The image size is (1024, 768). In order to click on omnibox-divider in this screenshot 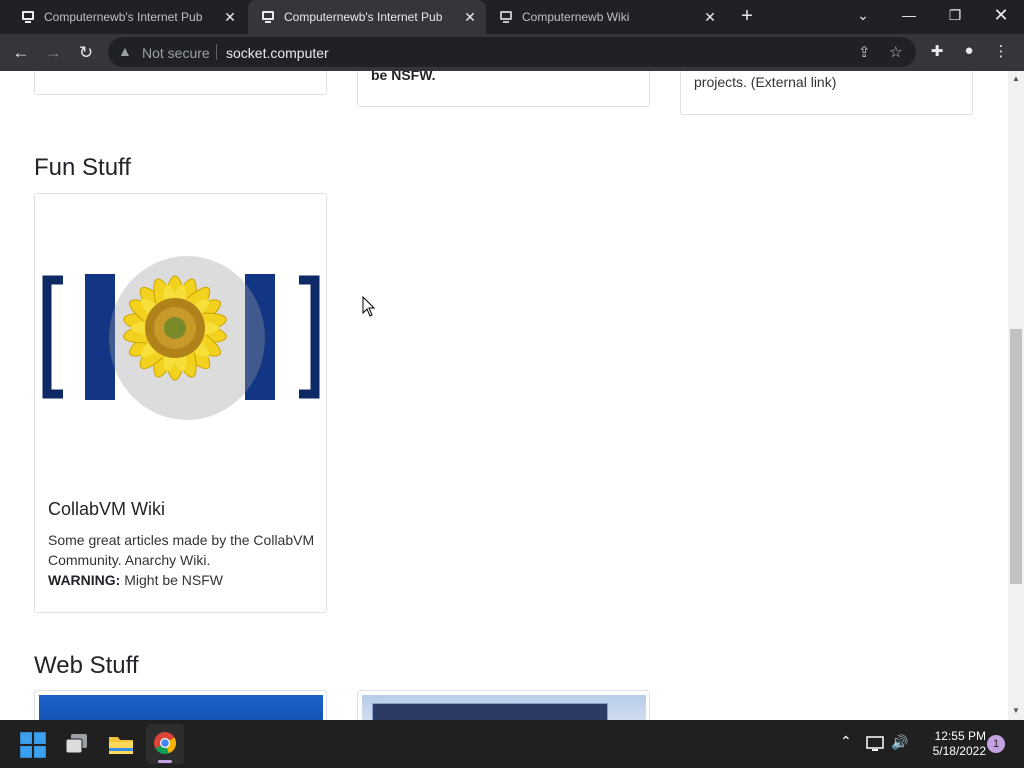, I will do `click(216, 52)`.